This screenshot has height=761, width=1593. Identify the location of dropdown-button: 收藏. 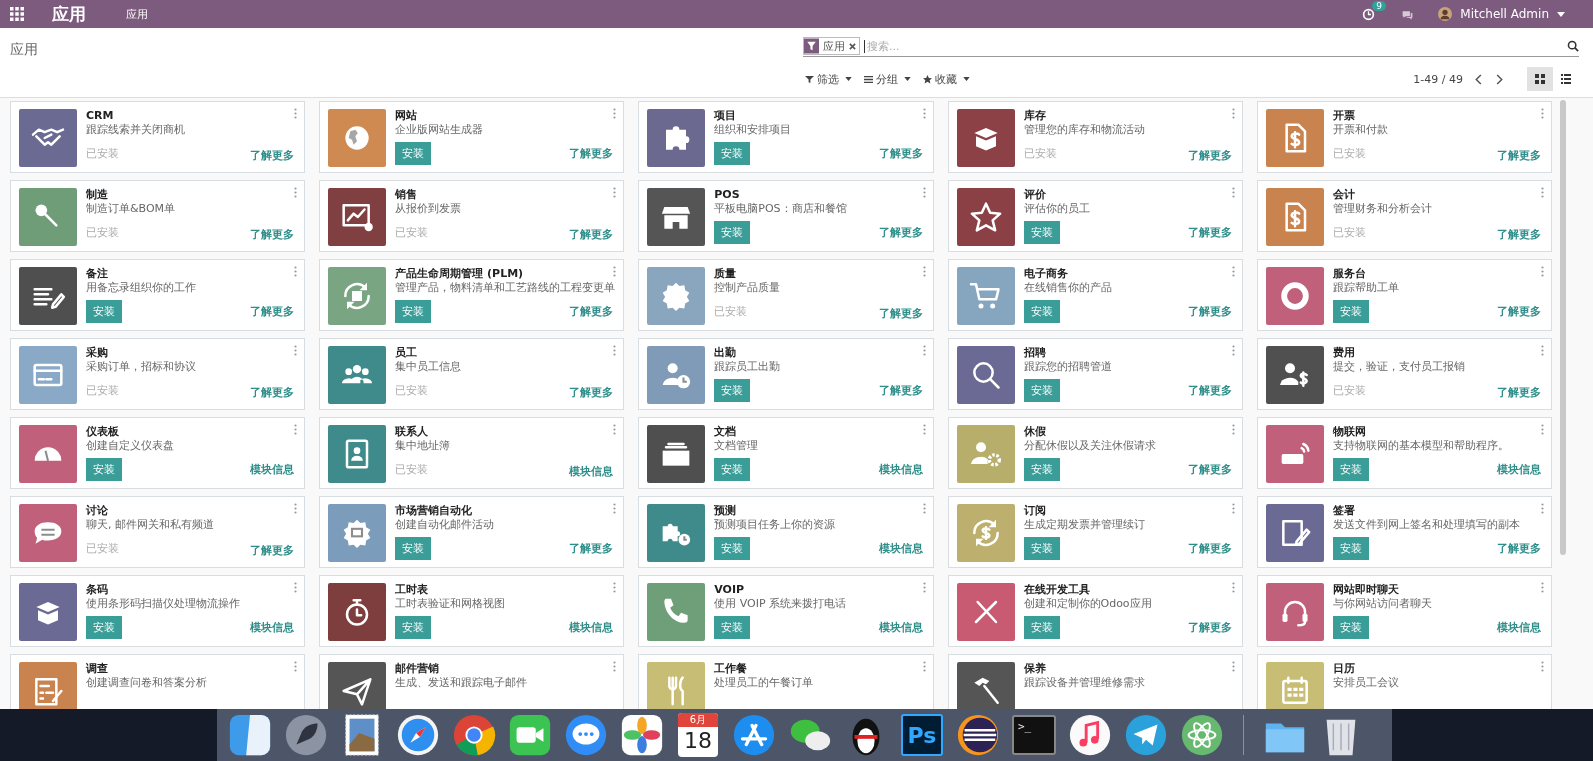
(946, 79).